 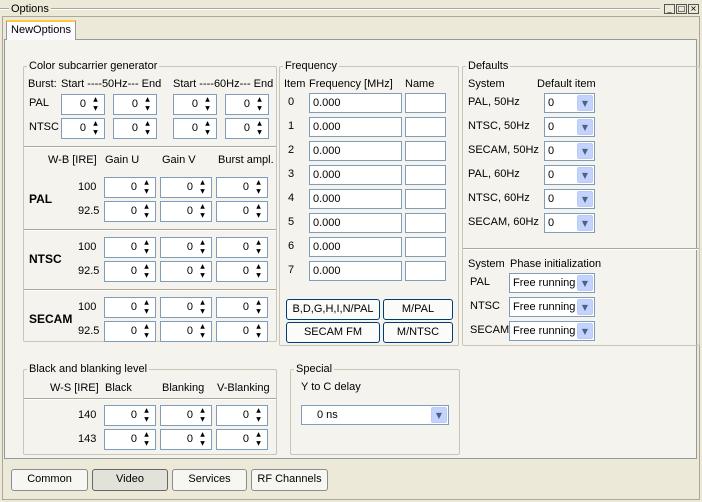 I want to click on preset-m-ntsc-button: M/NTSC, so click(x=418, y=332).